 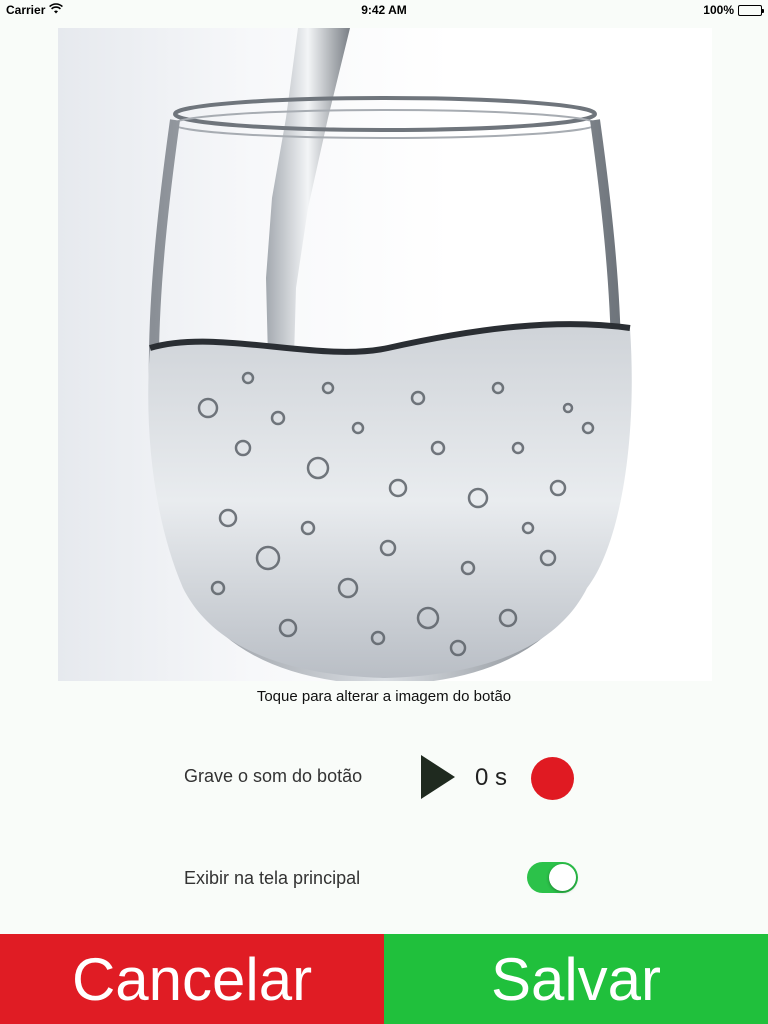 I want to click on toggle-knob, so click(x=562, y=877).